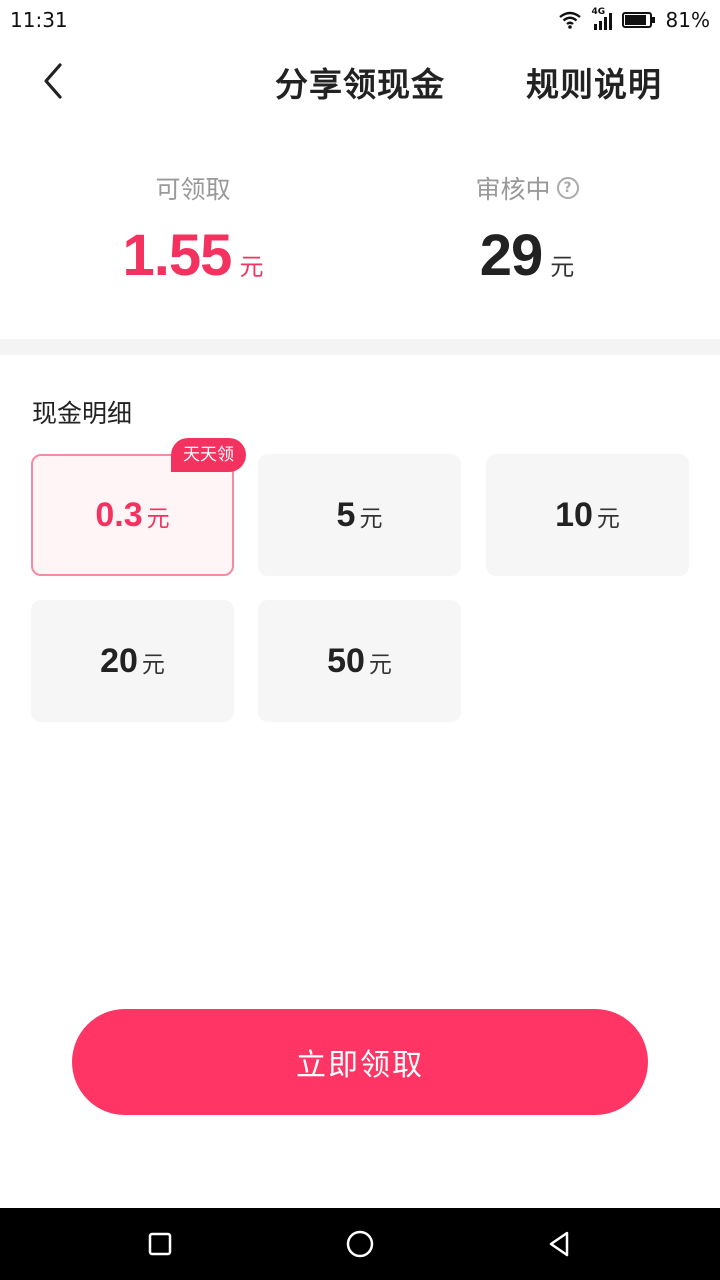 The width and height of the screenshot is (720, 1280). What do you see at coordinates (360, 20) in the screenshot?
I see `status-bar: 11:31 4G 81%` at bounding box center [360, 20].